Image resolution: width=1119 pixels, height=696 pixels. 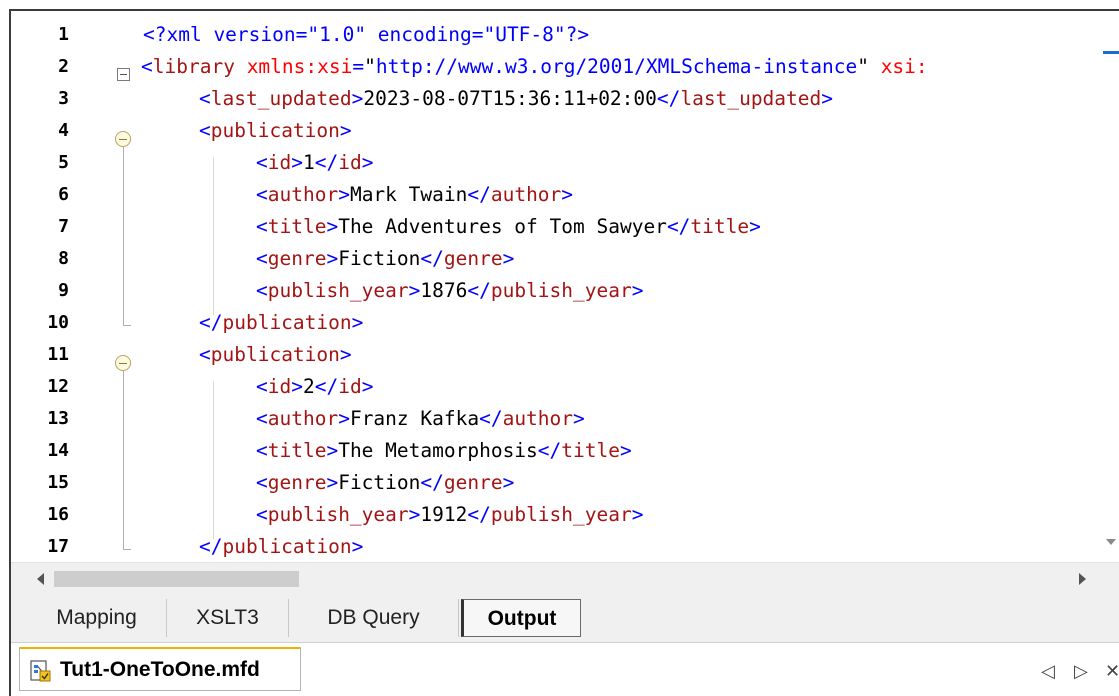 What do you see at coordinates (556, 163) in the screenshot?
I see `code-line: 5 <id>1</id>` at bounding box center [556, 163].